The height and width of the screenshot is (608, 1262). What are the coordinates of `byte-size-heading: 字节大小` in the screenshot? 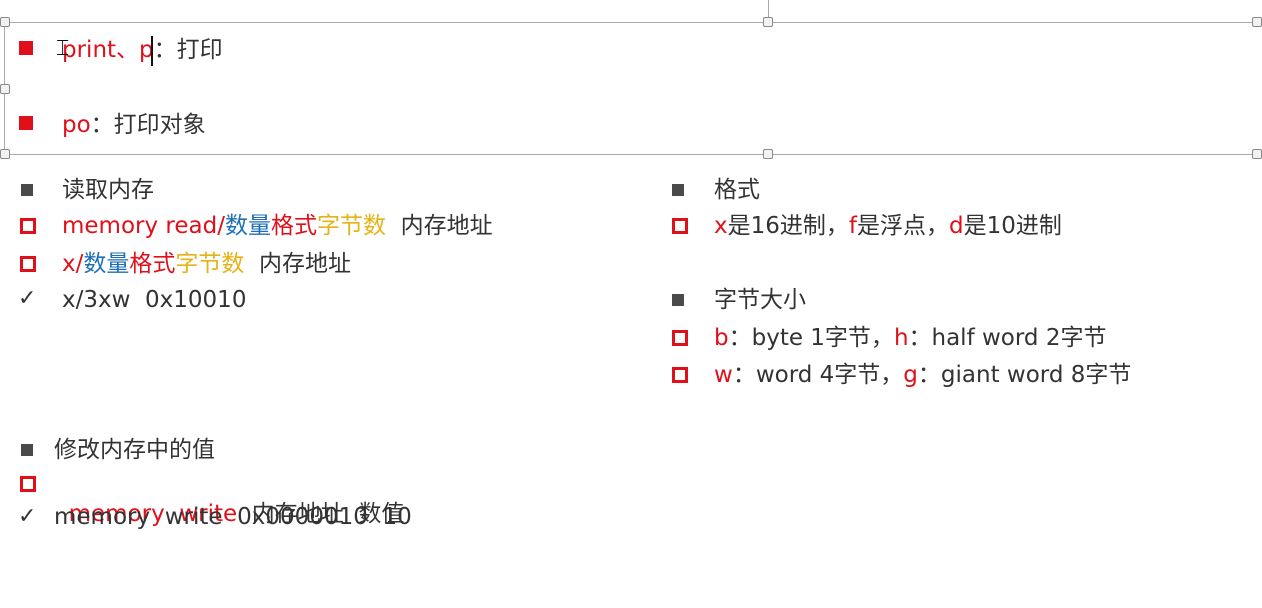 It's located at (760, 300).